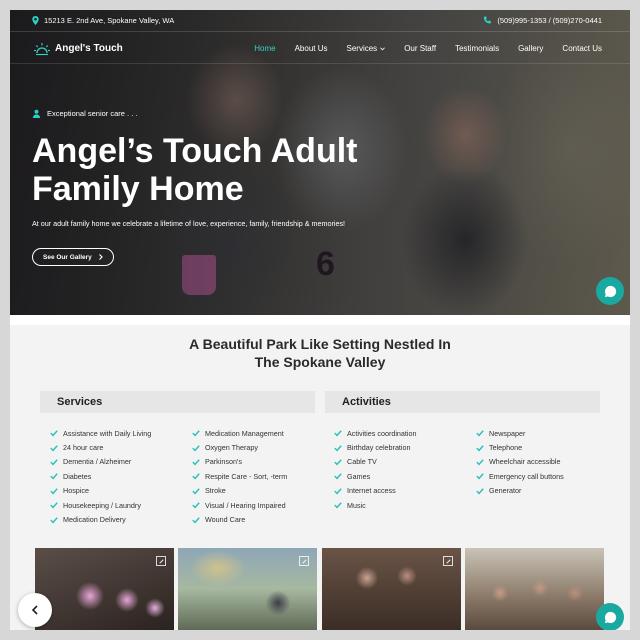  I want to click on hero-title-line-1: Angel’s Touch Adult, so click(195, 151).